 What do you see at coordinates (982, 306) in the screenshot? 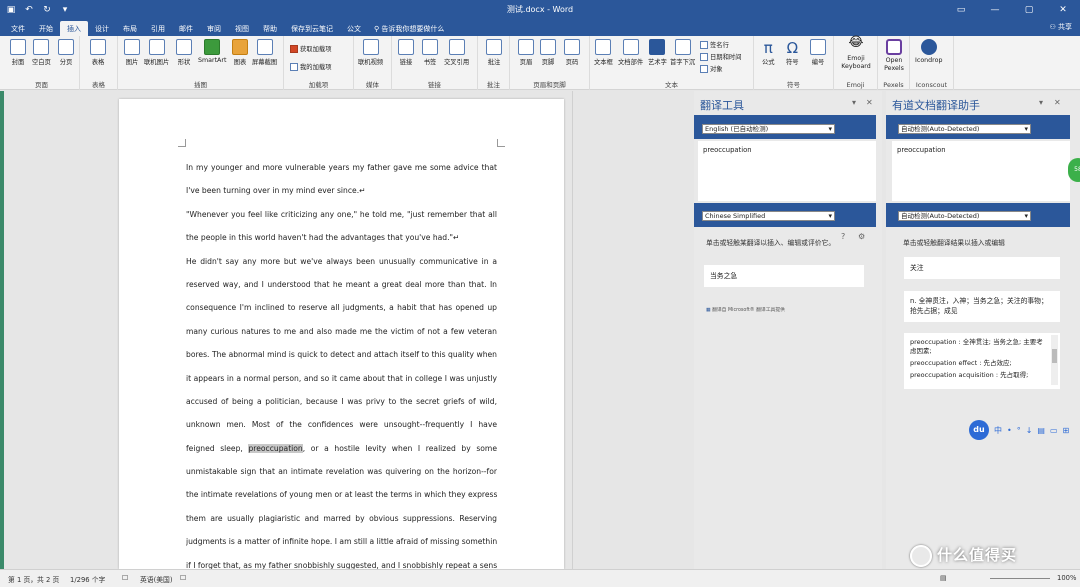
I see `dictionary-result: n. 全神贯注，入神；当务之急；关注的事物；抢先占据；成见` at bounding box center [982, 306].